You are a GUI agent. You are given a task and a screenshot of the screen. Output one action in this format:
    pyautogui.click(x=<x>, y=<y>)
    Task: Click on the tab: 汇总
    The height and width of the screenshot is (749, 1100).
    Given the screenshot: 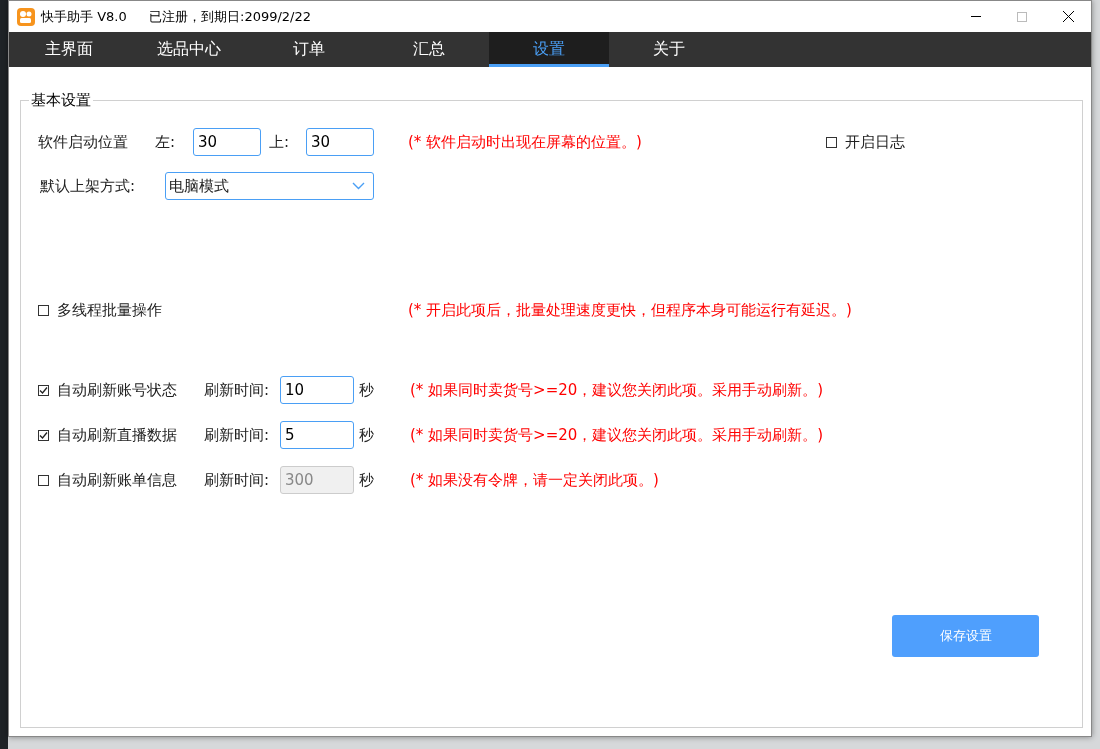 What is the action you would take?
    pyautogui.click(x=429, y=49)
    